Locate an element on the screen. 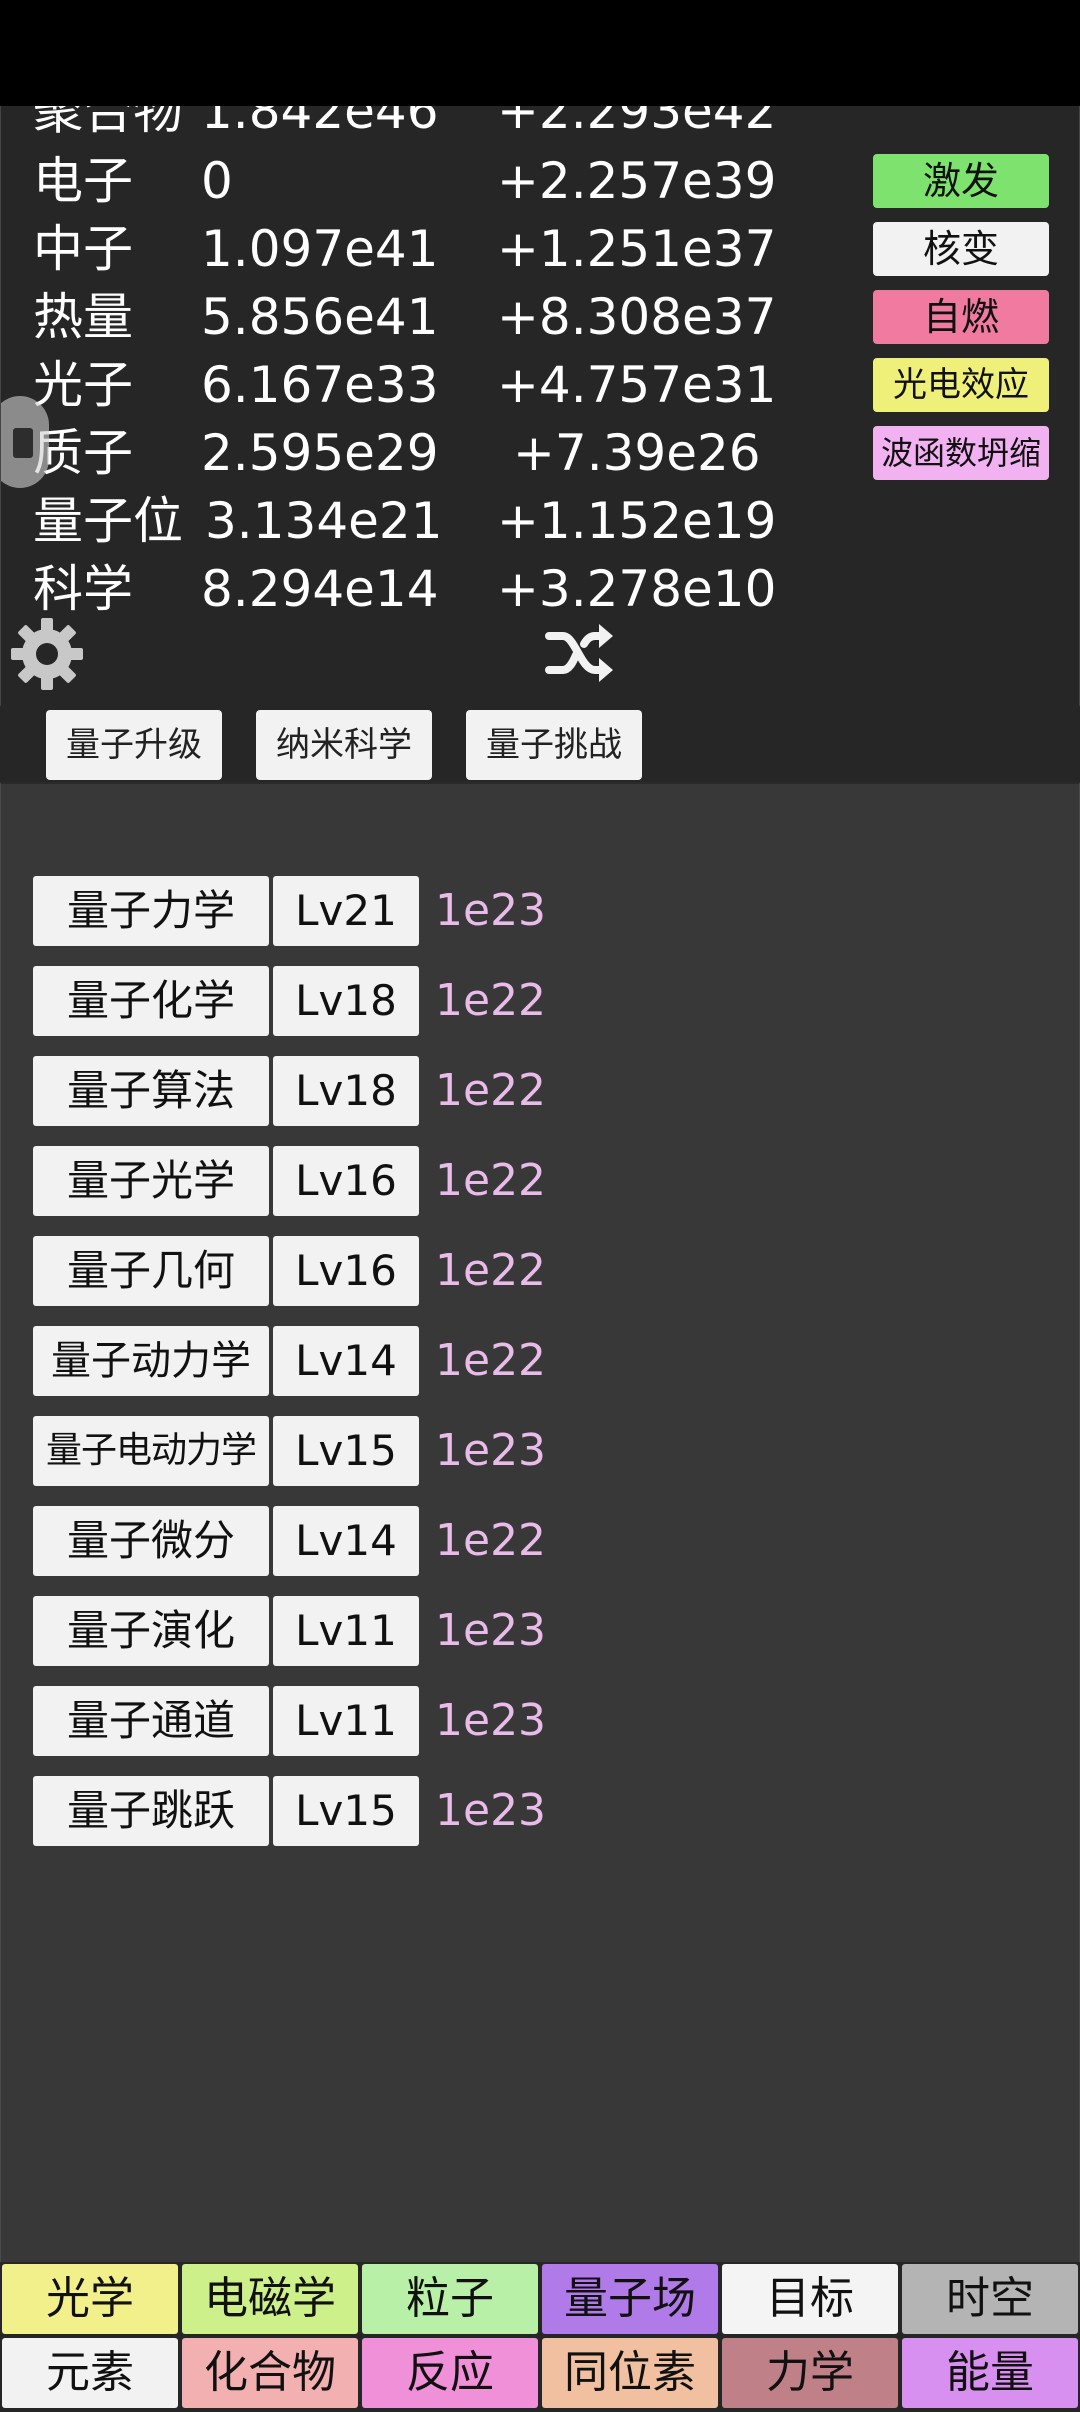  upgrade-button: 量子算法 is located at coordinates (151, 1091).